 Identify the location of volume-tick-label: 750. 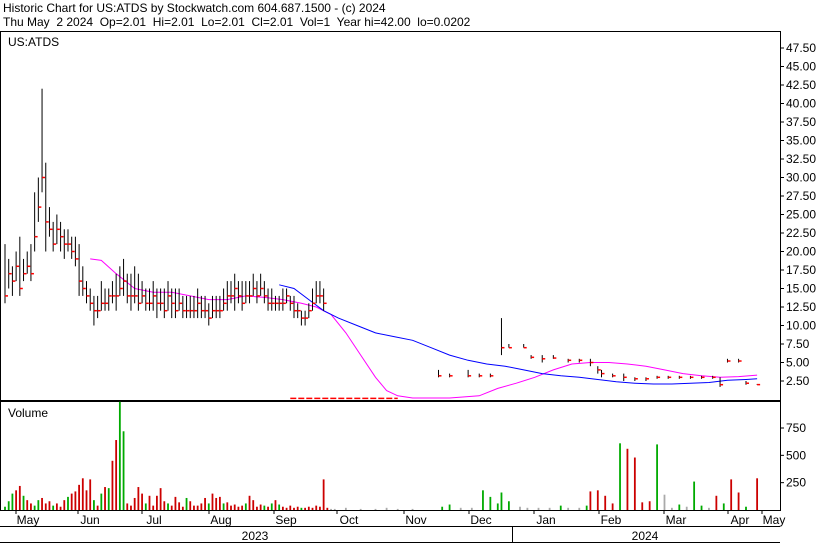
(796, 428).